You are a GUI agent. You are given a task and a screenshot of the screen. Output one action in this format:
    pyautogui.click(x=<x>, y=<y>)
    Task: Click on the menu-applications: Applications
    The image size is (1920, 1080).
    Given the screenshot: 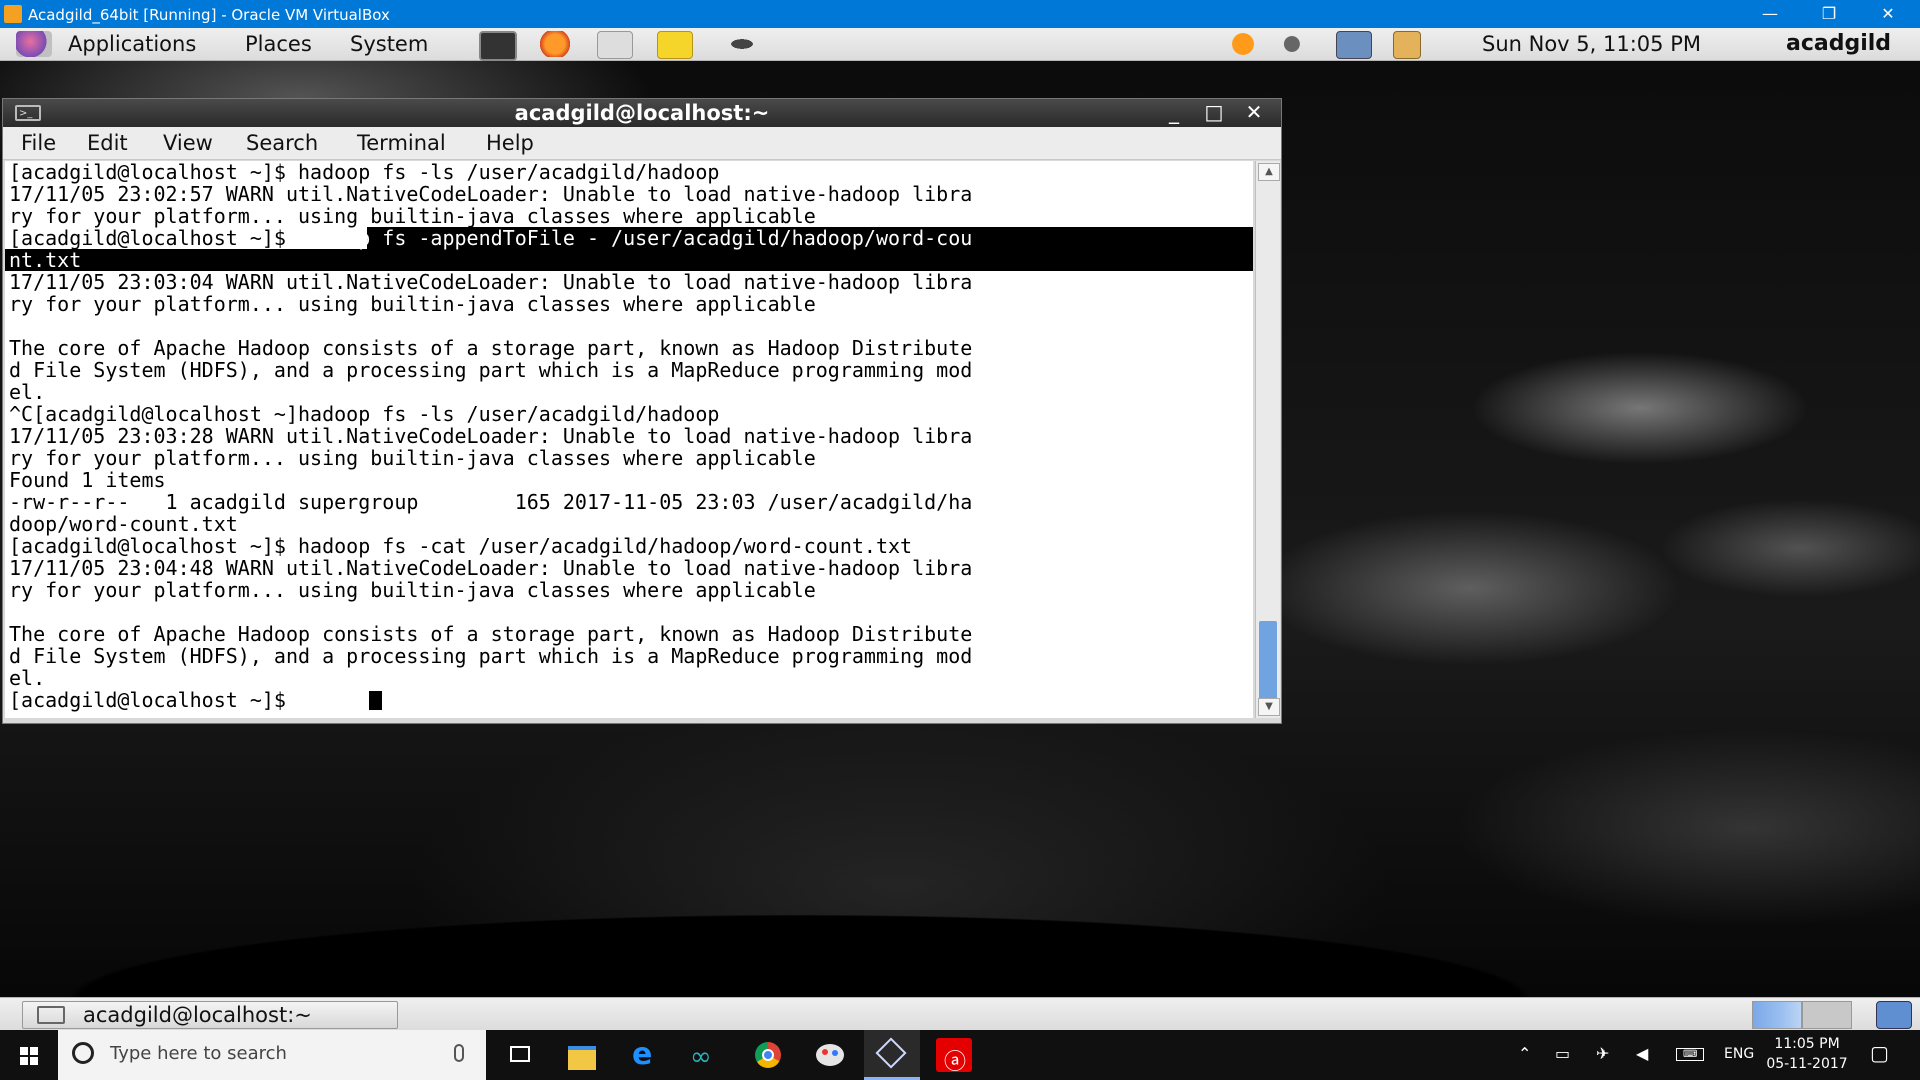 What is the action you would take?
    pyautogui.click(x=132, y=44)
    